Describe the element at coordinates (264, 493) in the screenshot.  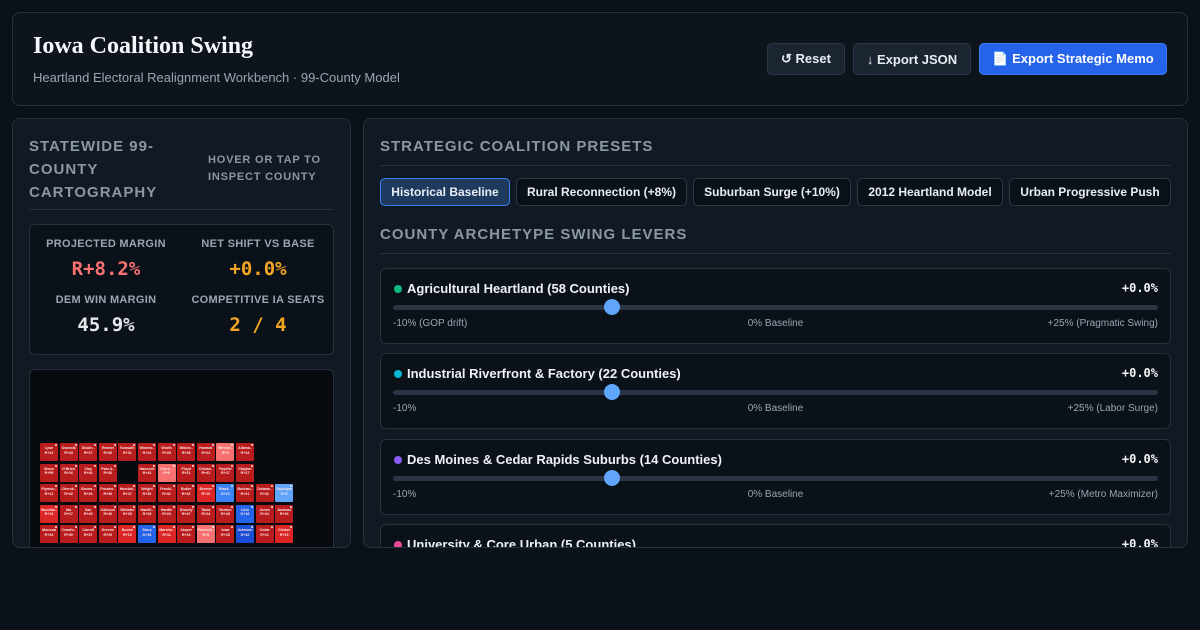
I see `county-cell: Delawa.. R+42` at that location.